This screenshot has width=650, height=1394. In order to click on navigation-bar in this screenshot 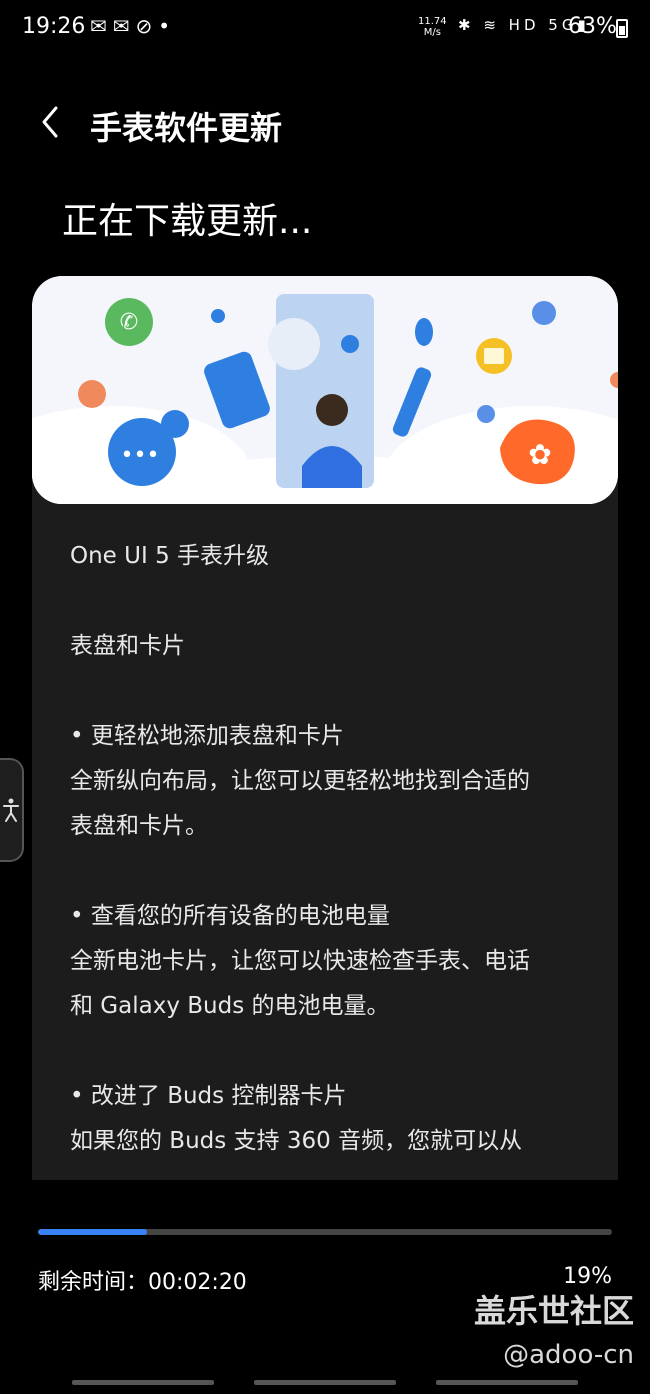, I will do `click(325, 1383)`.